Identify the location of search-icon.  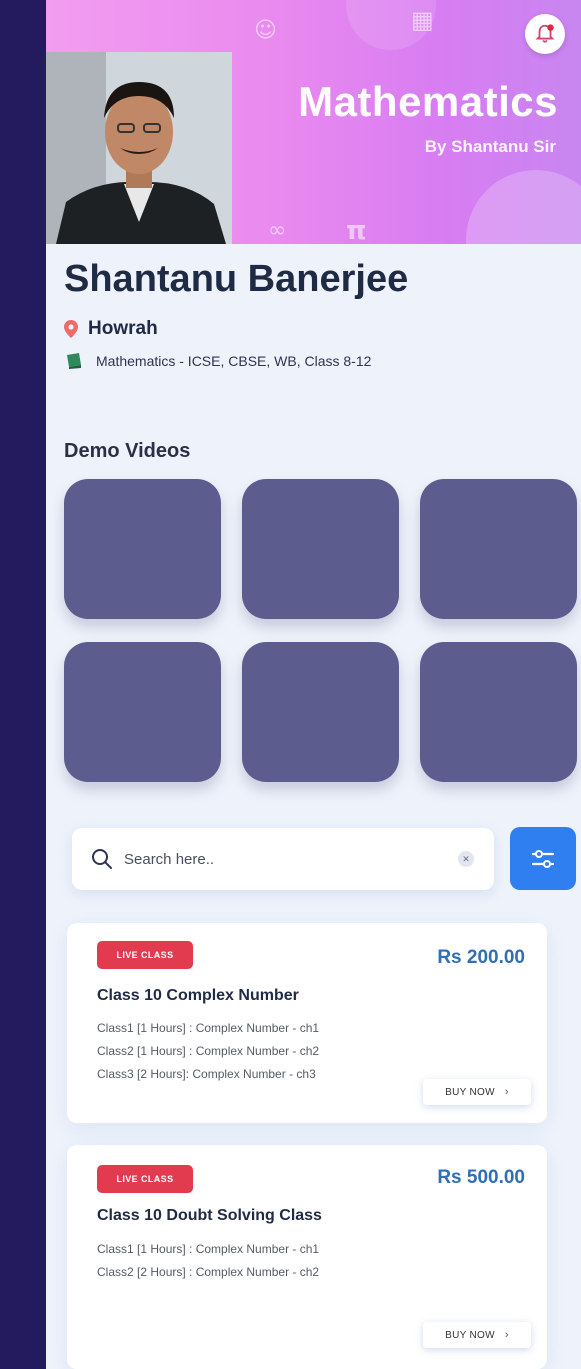
(102, 859).